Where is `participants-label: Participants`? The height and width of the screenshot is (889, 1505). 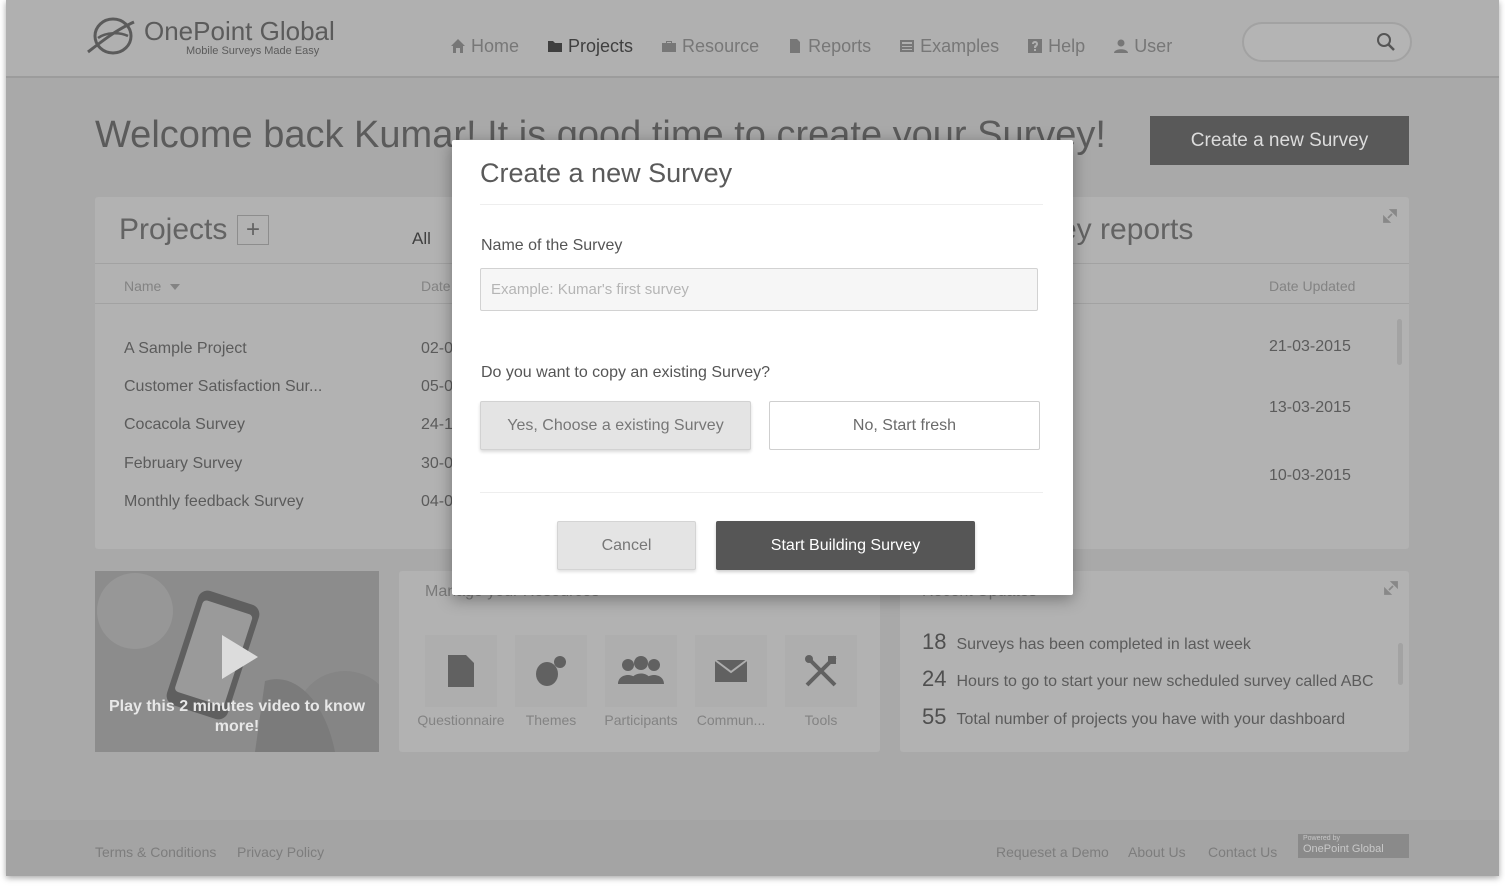
participants-label: Participants is located at coordinates (641, 720).